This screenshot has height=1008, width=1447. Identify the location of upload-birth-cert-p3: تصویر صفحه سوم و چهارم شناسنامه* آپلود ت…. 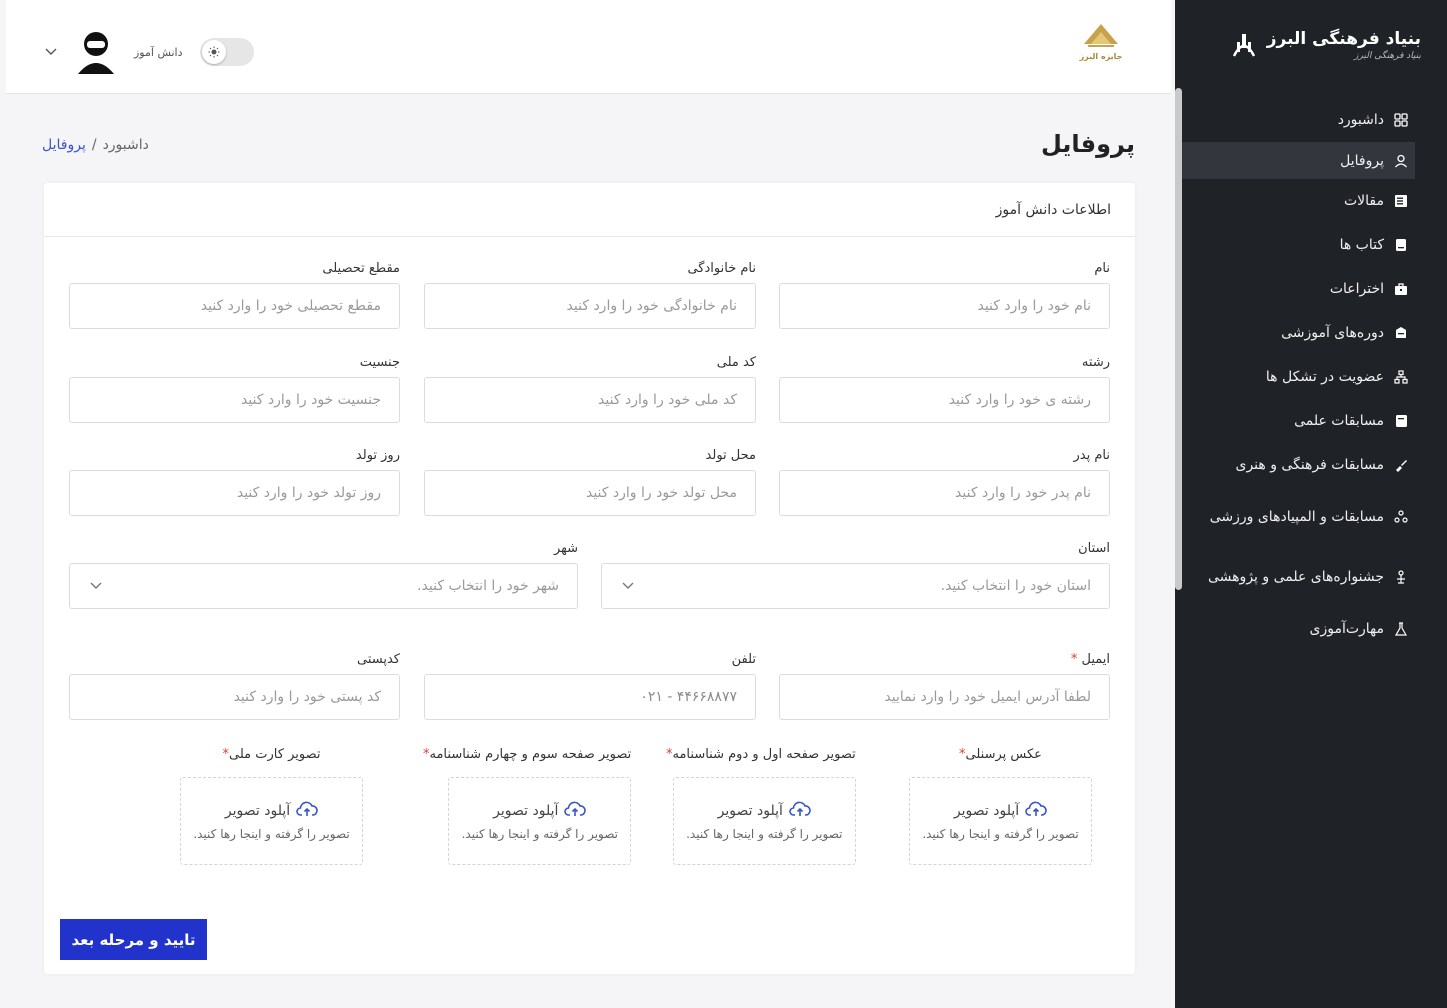
(527, 806).